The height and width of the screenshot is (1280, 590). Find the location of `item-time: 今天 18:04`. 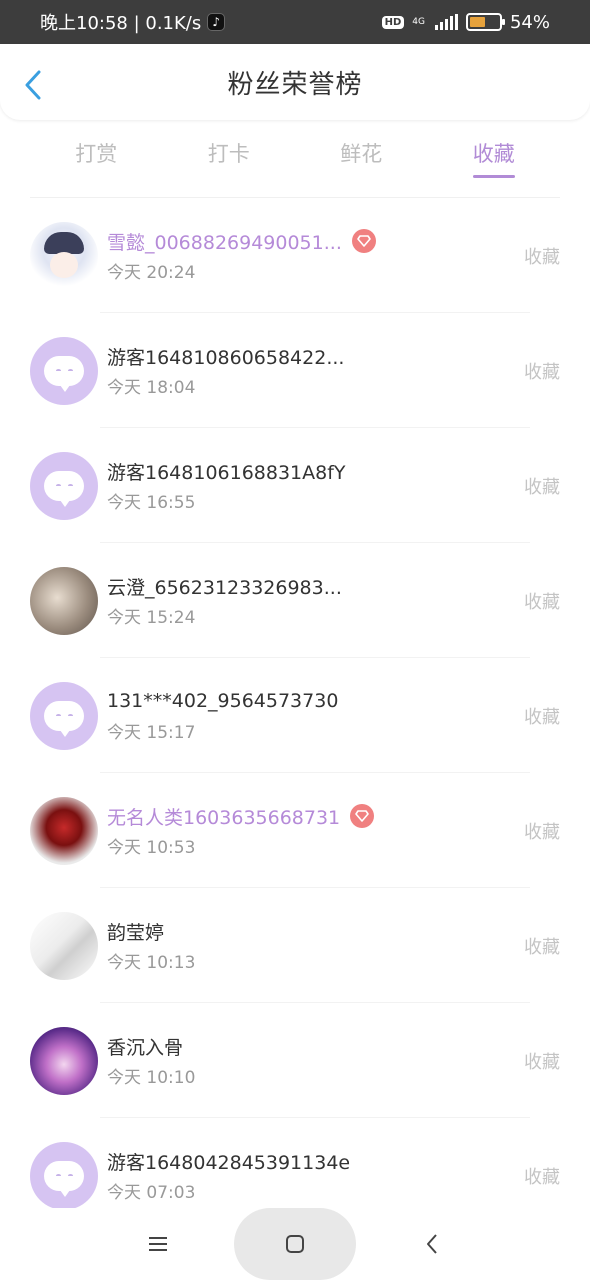

item-time: 今天 18:04 is located at coordinates (151, 388).